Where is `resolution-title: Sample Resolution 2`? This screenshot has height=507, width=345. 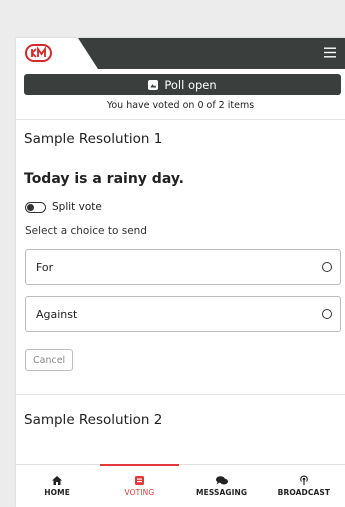 resolution-title: Sample Resolution 2 is located at coordinates (93, 420).